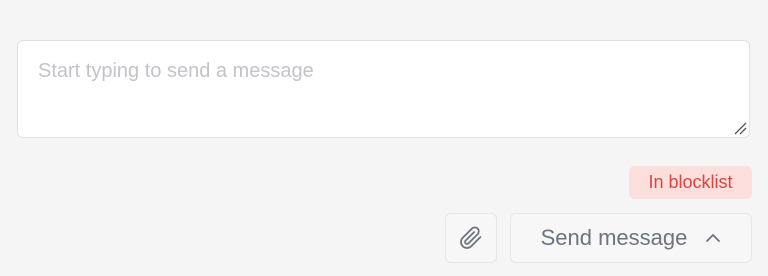 Image resolution: width=768 pixels, height=276 pixels. I want to click on chevron-up-icon, so click(713, 238).